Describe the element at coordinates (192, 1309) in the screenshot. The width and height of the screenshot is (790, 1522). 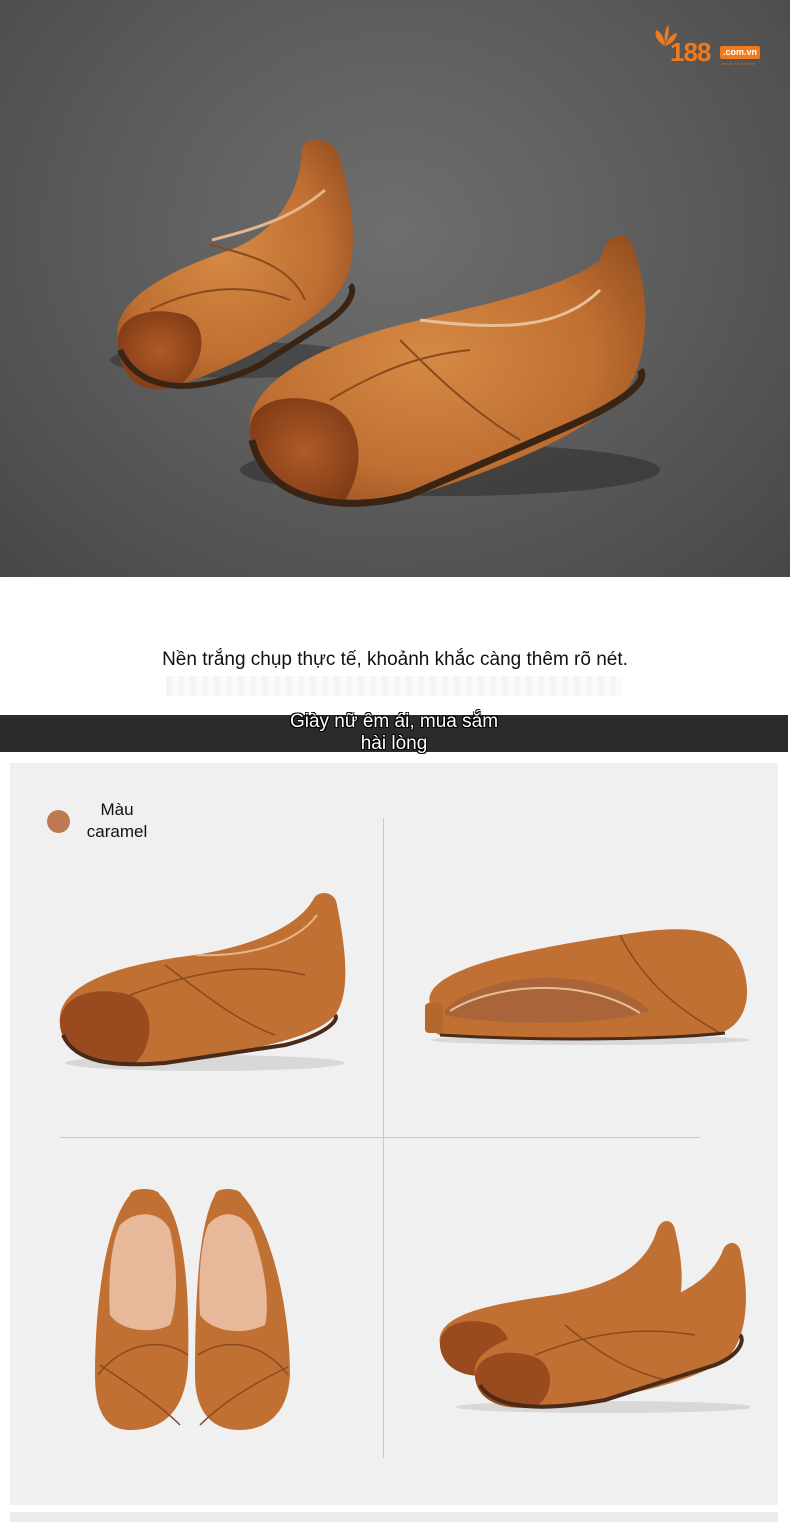
I see `shoe-top-view` at that location.